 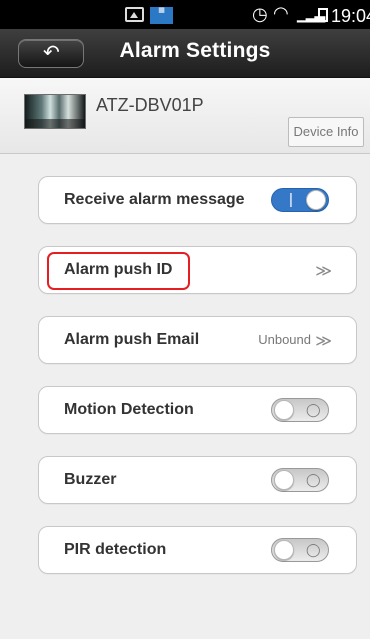 What do you see at coordinates (300, 200) in the screenshot?
I see `receive-alarm-message-toggle: |` at bounding box center [300, 200].